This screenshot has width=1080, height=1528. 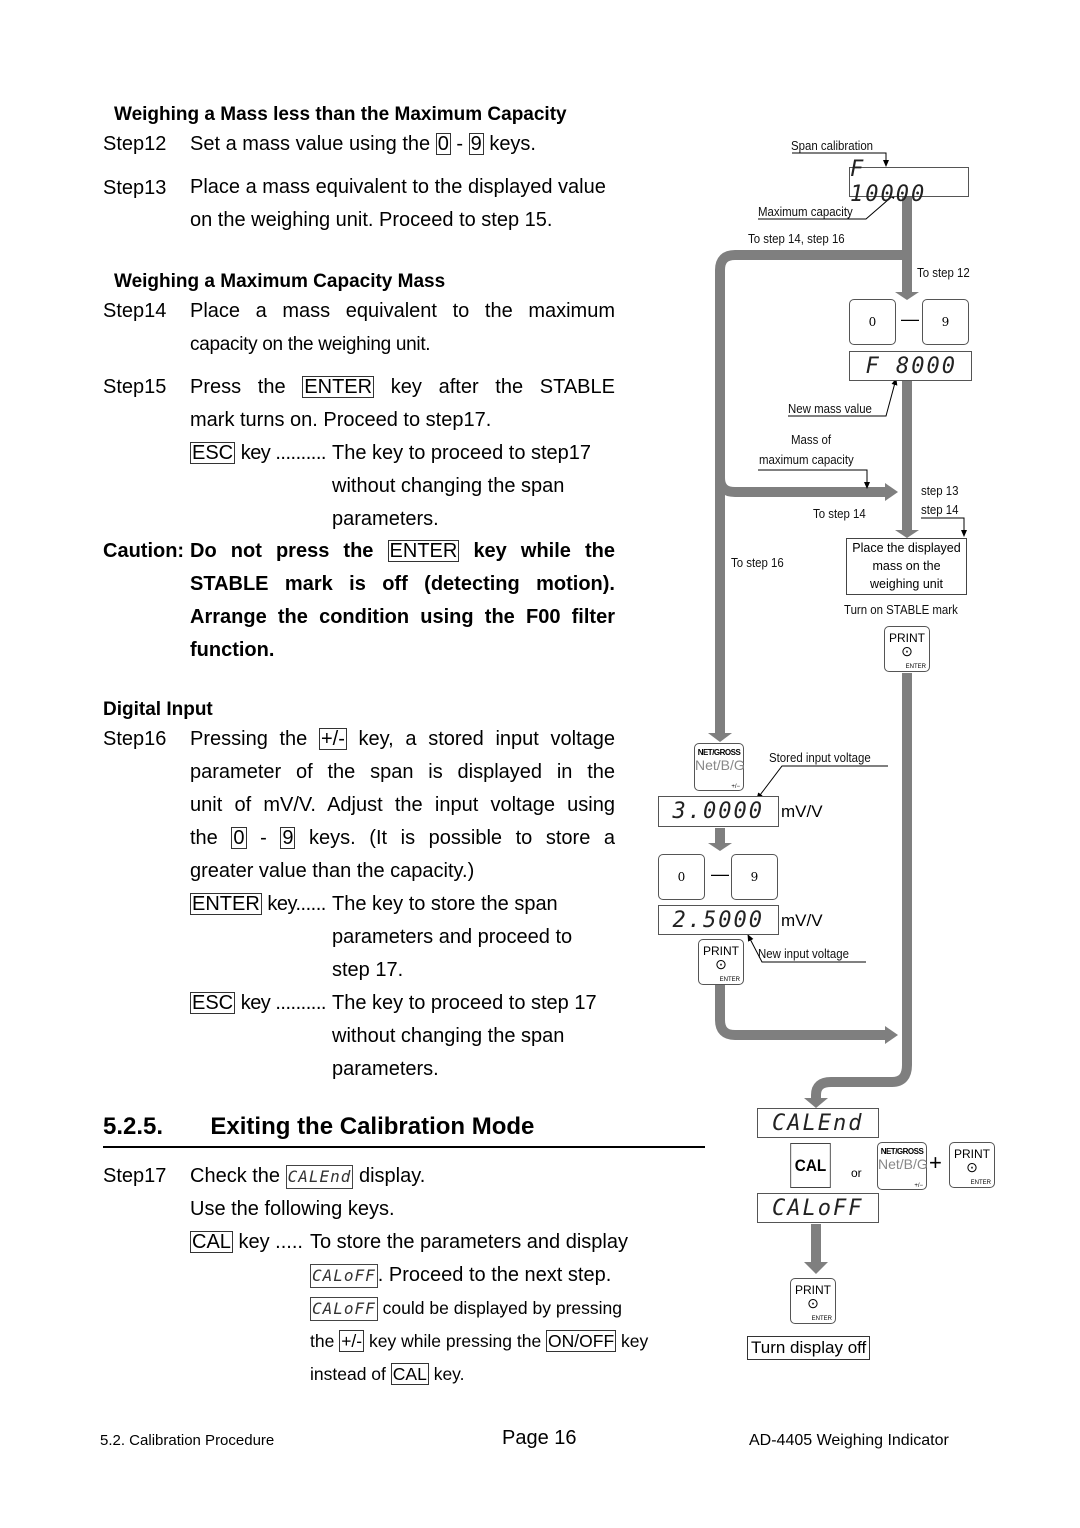 I want to click on place-line2: mass on the, so click(x=906, y=566).